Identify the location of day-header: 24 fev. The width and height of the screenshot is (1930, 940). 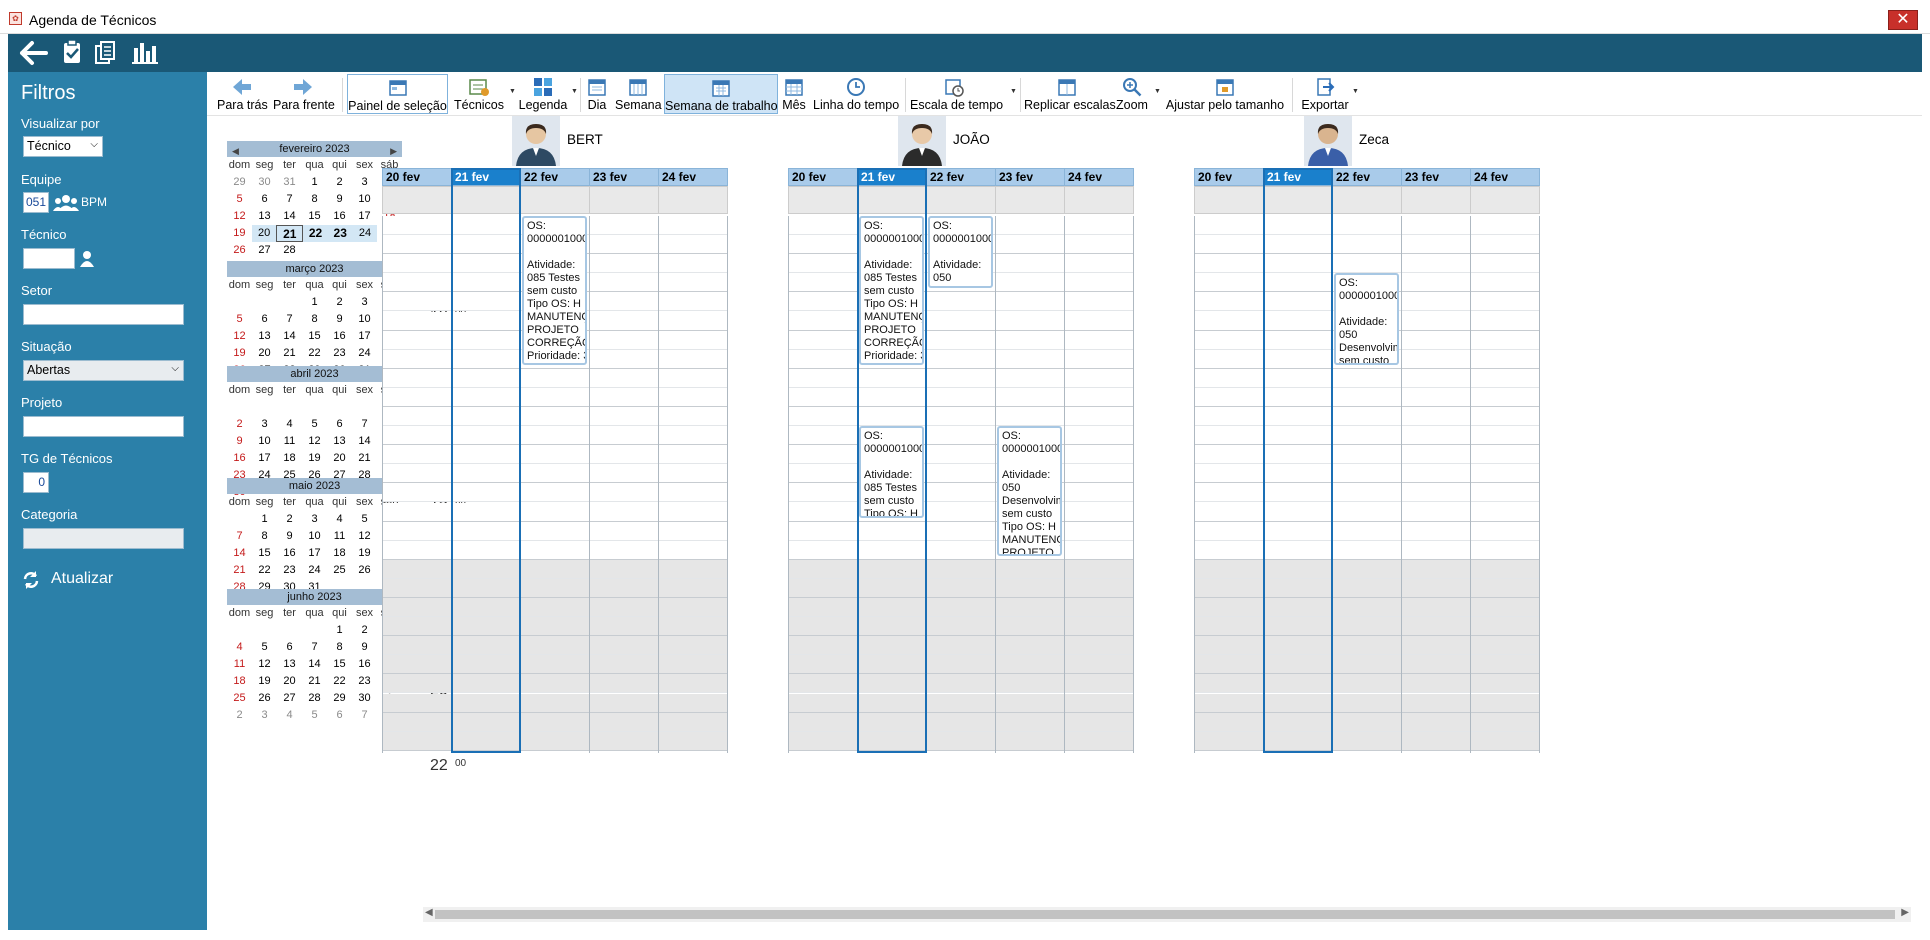
(693, 177).